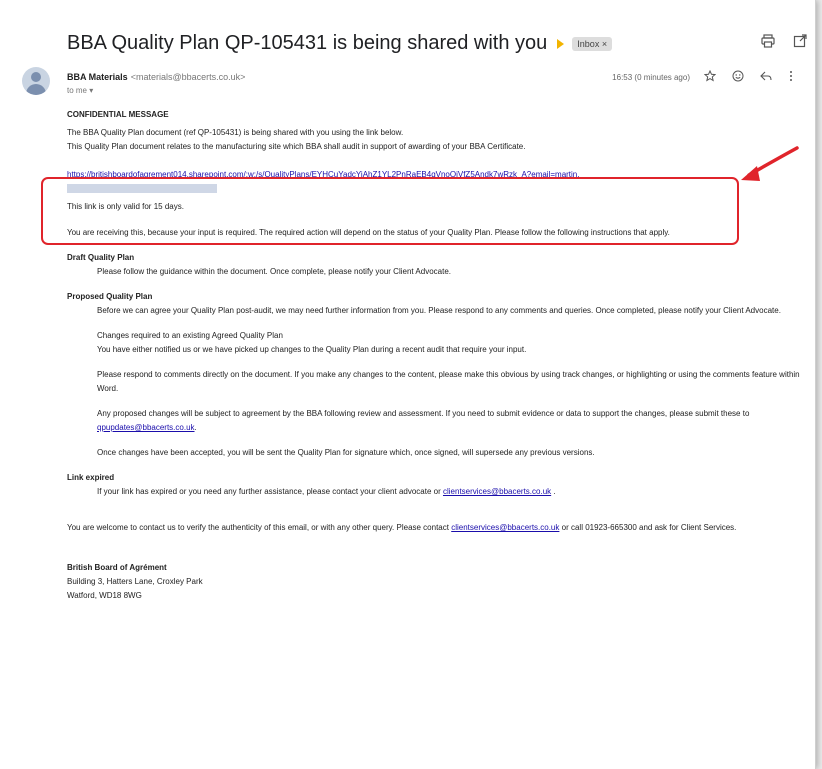  I want to click on proposed-heading: Proposed Quality Plan, so click(110, 296).